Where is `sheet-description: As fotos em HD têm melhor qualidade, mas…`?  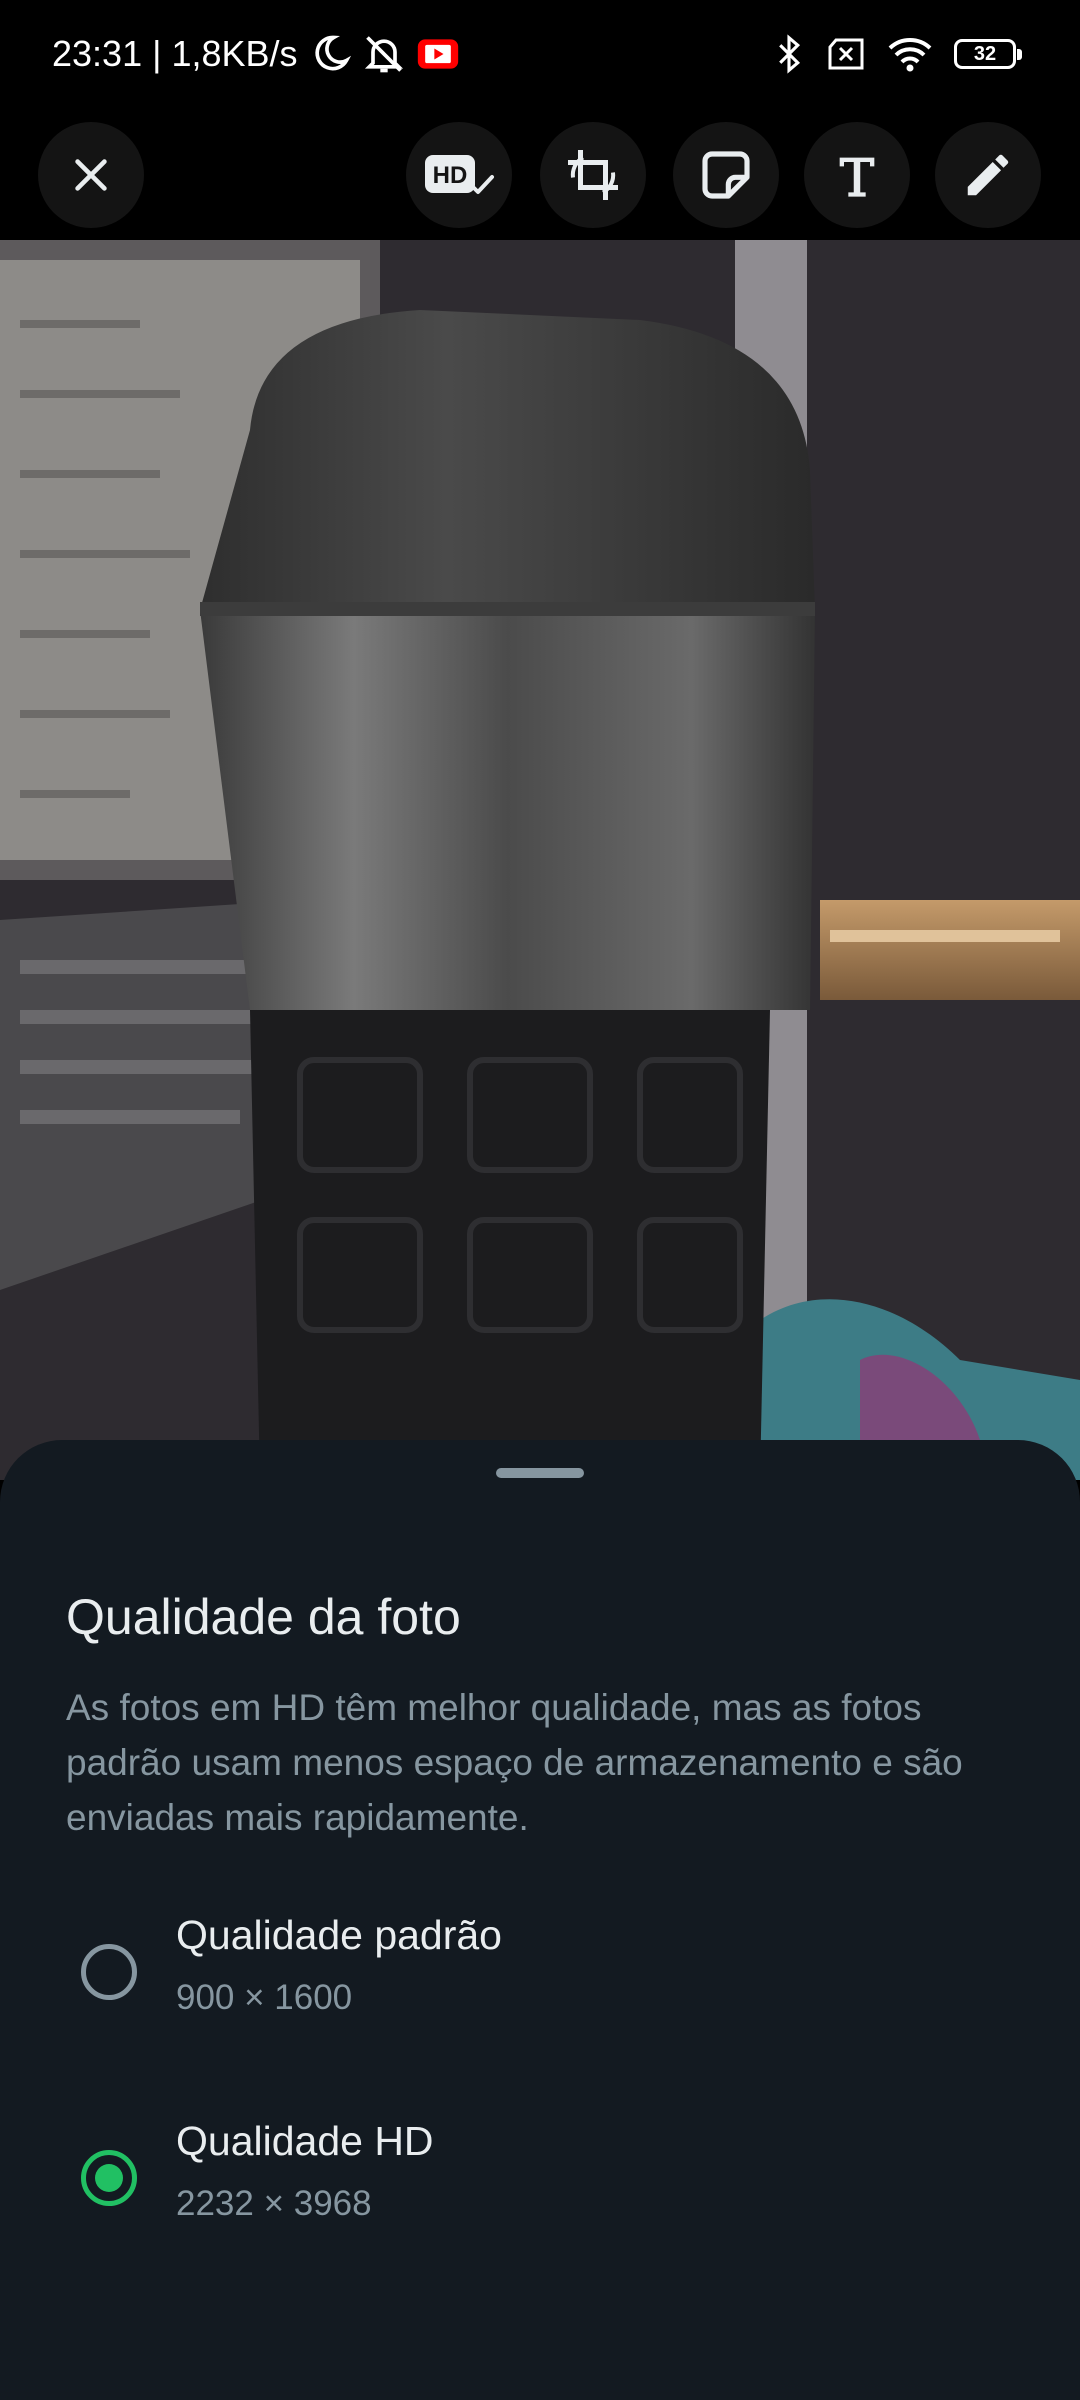
sheet-description: As fotos em HD têm melhor qualidade, mas… is located at coordinates (514, 1762).